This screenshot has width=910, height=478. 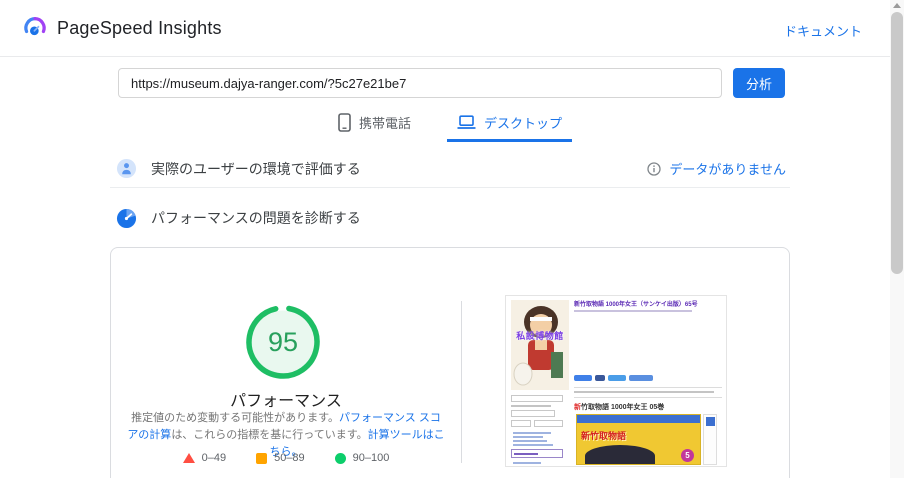 What do you see at coordinates (638, 419) in the screenshot?
I see `thumb-cover-band` at bounding box center [638, 419].